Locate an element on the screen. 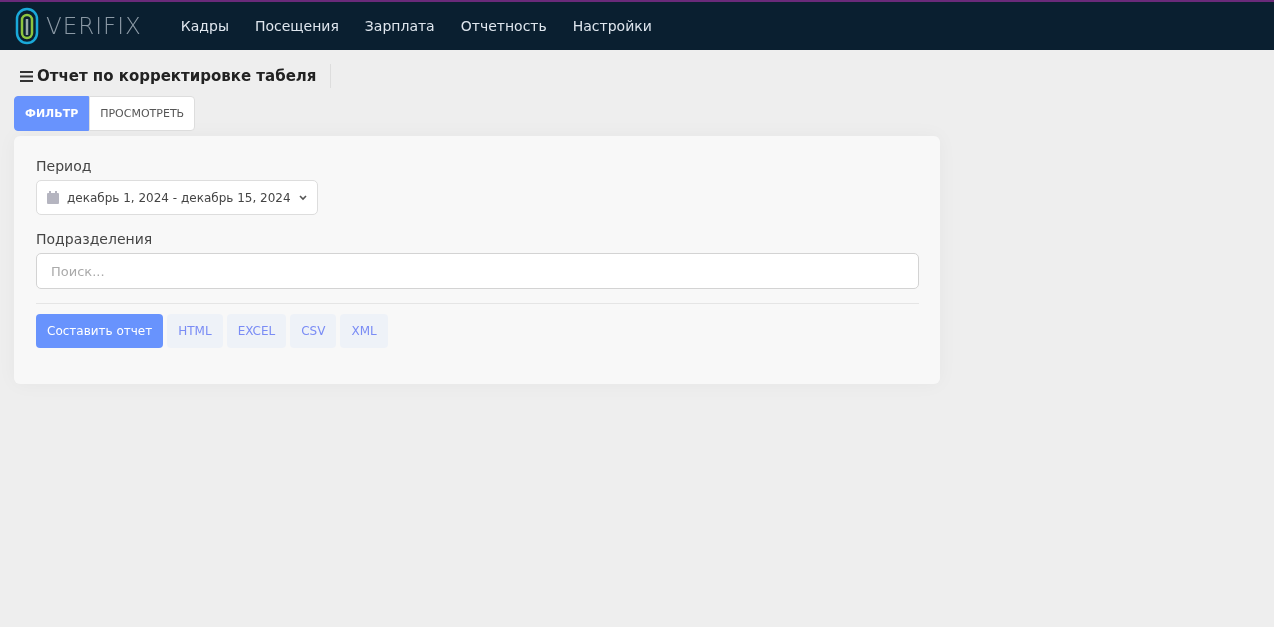 This screenshot has width=1274, height=627. date-range-picker: декабрь 1, 2024 - декабрь 15, 2024 is located at coordinates (177, 197).